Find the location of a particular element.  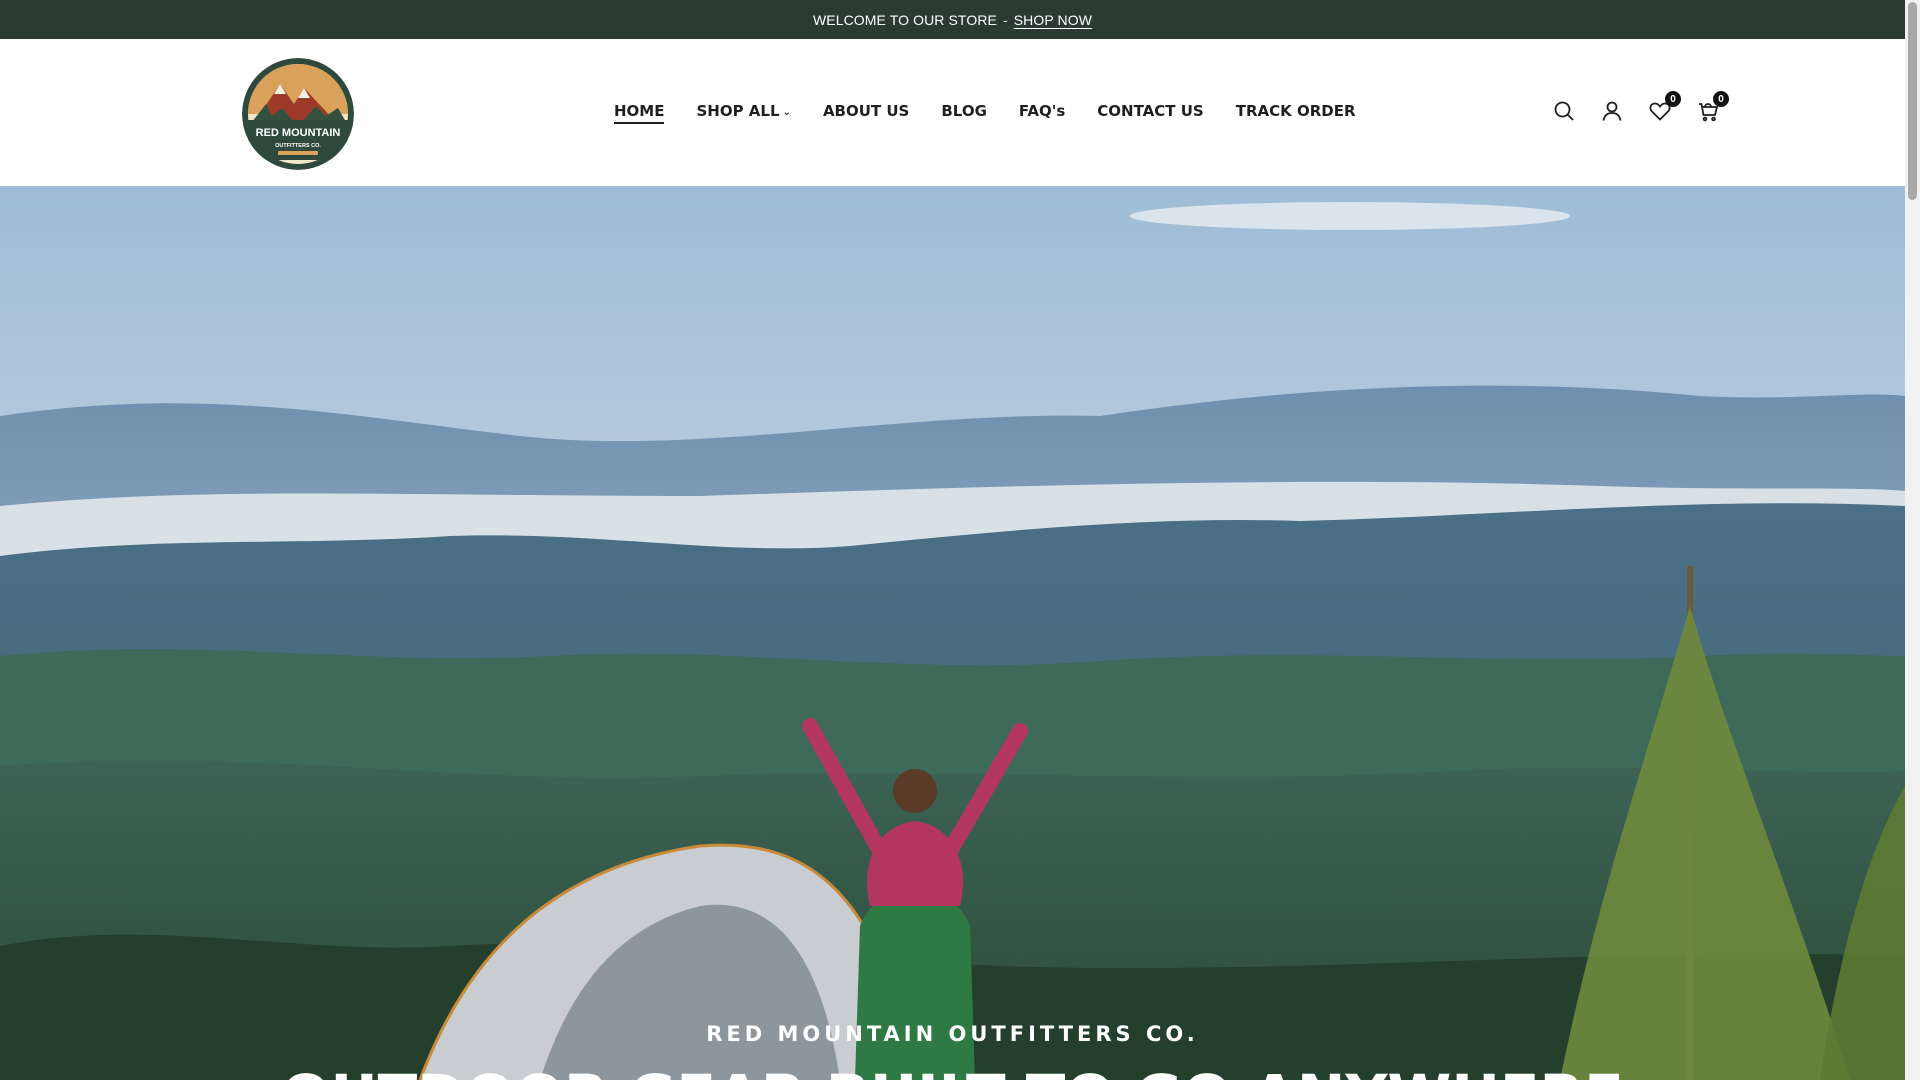

nav-about-us: ABOUT US is located at coordinates (866, 111).